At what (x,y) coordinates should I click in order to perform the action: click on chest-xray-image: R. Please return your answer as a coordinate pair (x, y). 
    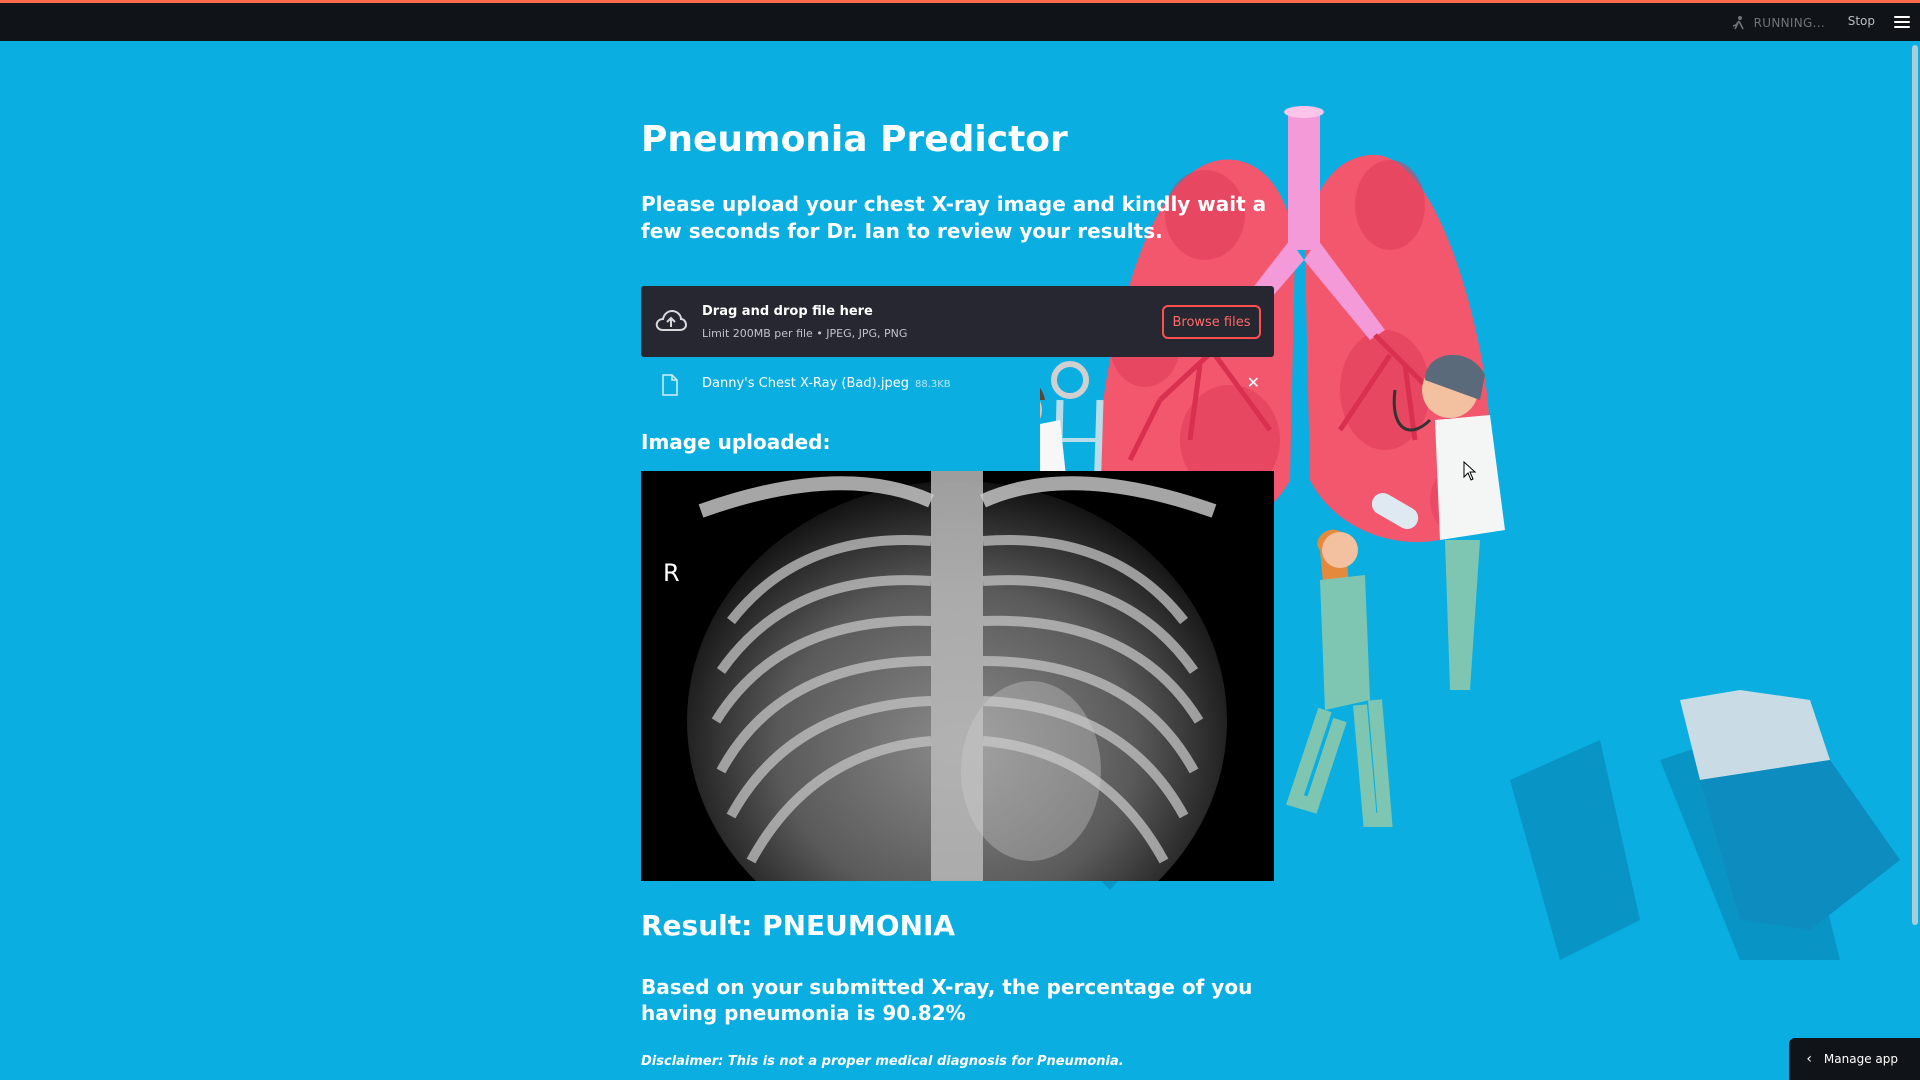
    Looking at the image, I should click on (957, 676).